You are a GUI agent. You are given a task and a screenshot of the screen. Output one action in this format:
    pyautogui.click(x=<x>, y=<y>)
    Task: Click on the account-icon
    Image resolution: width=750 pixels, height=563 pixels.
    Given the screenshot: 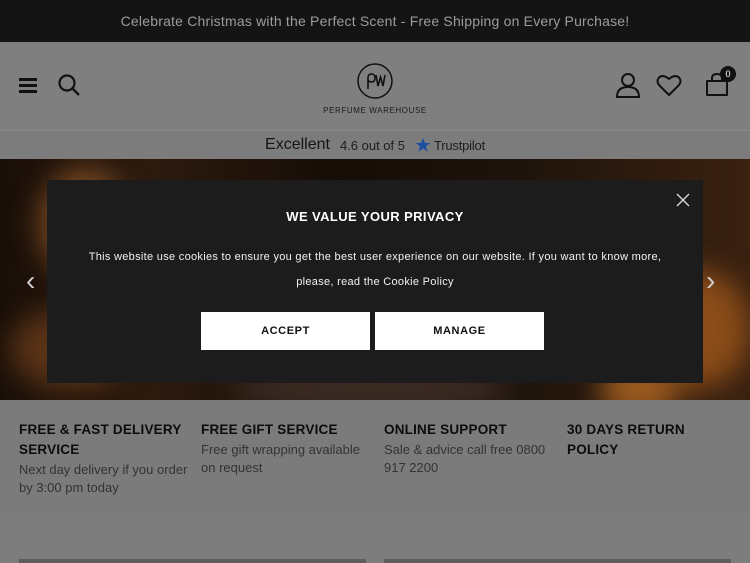 What is the action you would take?
    pyautogui.click(x=628, y=85)
    